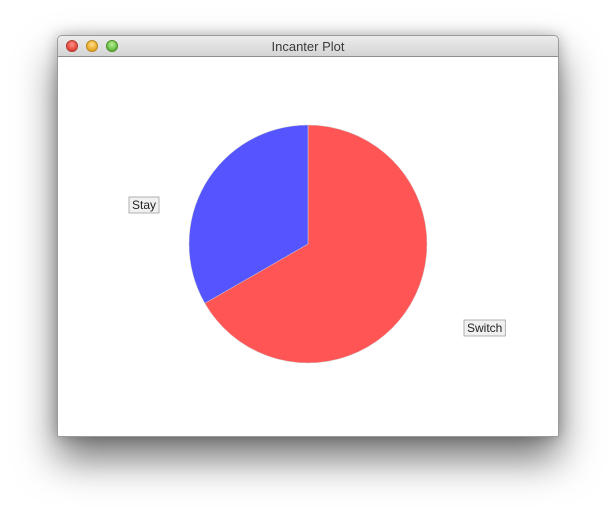  I want to click on svg-text: Stay, so click(144, 205).